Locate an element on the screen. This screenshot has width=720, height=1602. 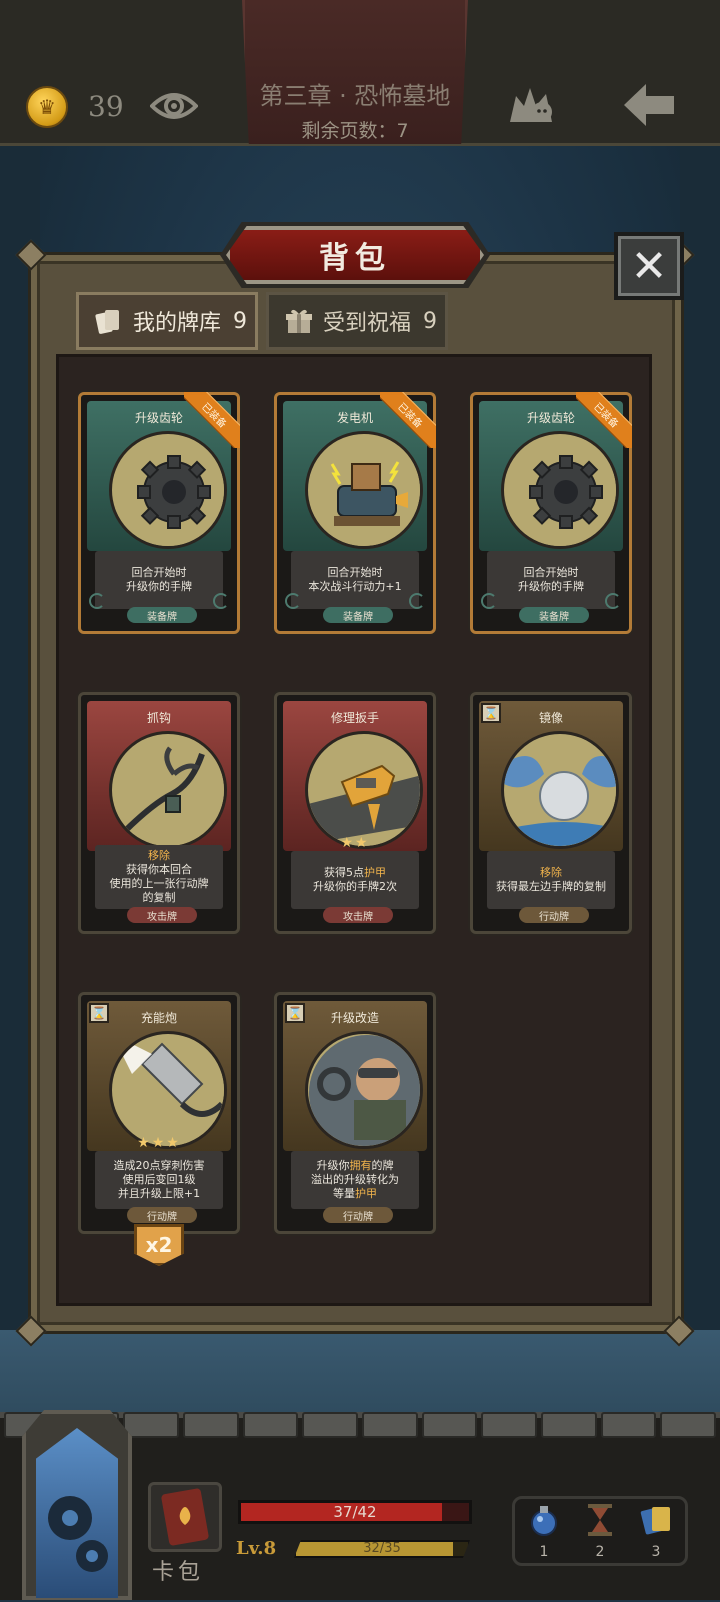
desc-line: 使用的上一张行动牌 is located at coordinates (159, 883).